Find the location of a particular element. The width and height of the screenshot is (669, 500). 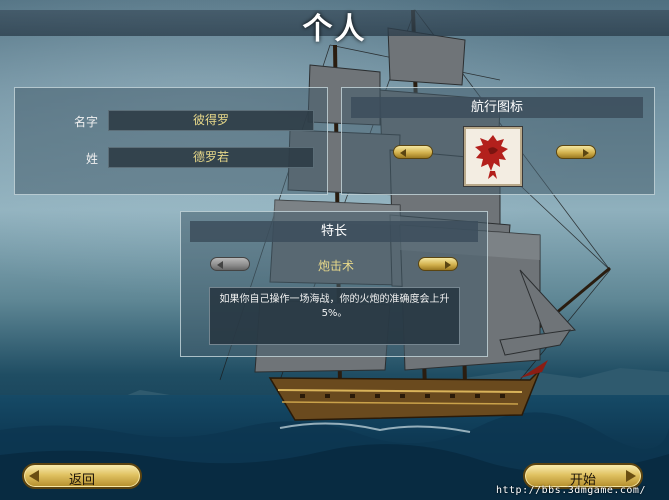

red-dragon-icon is located at coordinates (491, 157).